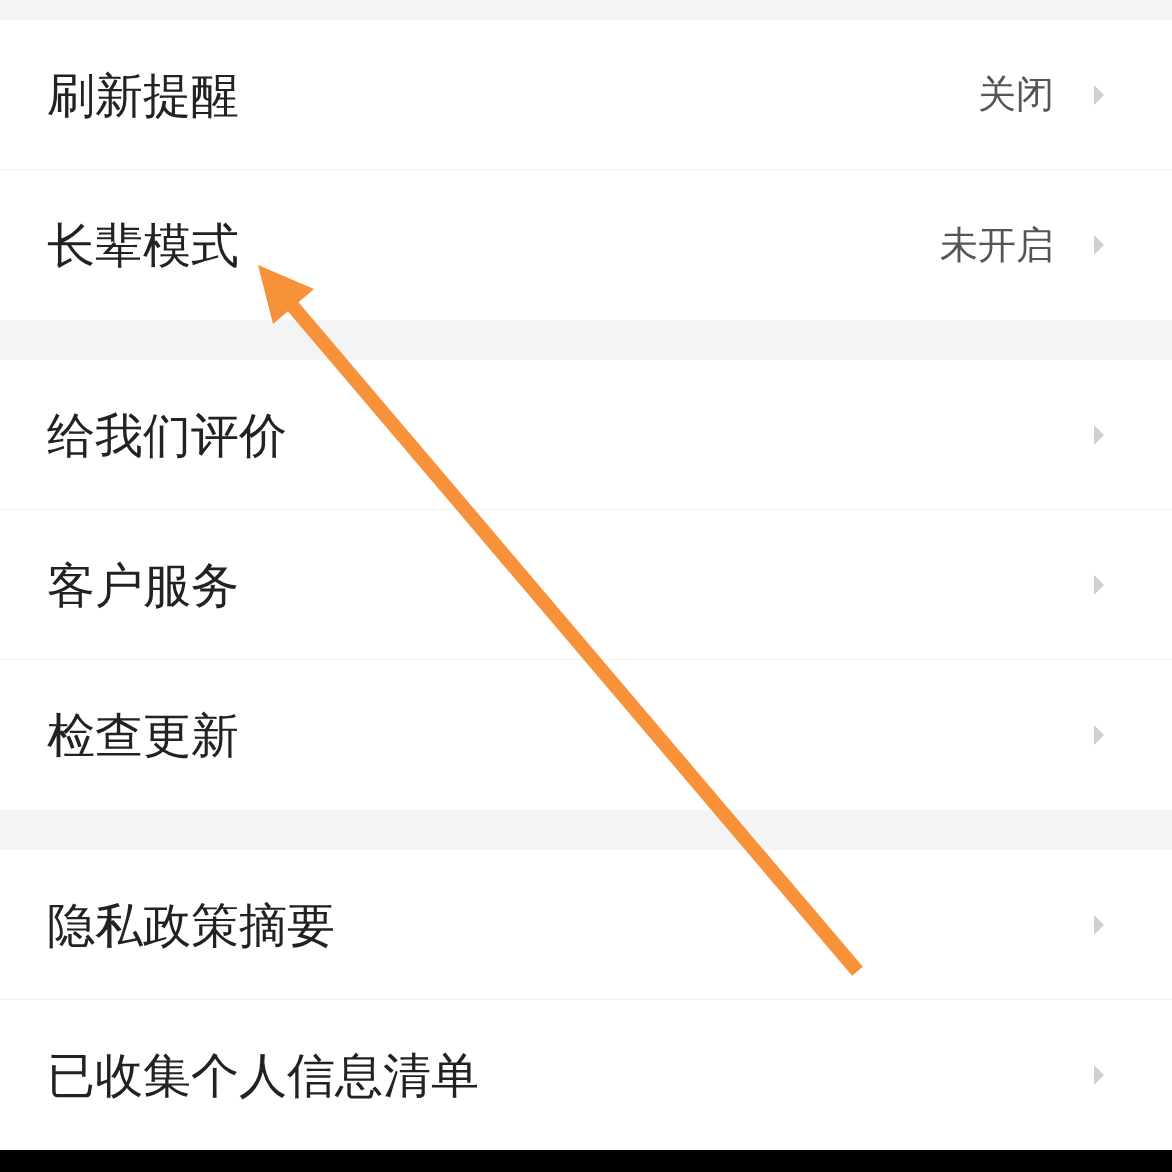  Describe the element at coordinates (143, 585) in the screenshot. I see `row-label: 客户服务` at that location.